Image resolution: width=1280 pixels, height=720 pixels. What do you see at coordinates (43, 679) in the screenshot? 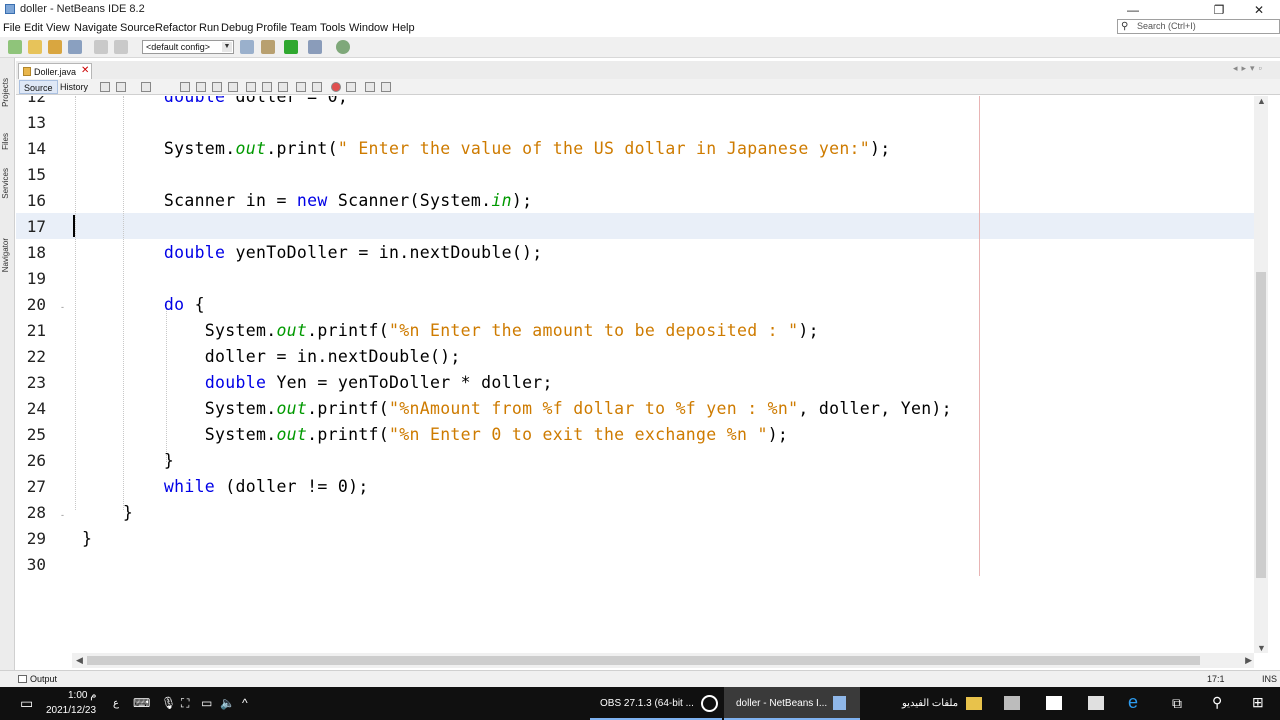
I see `output-tab: Output` at bounding box center [43, 679].